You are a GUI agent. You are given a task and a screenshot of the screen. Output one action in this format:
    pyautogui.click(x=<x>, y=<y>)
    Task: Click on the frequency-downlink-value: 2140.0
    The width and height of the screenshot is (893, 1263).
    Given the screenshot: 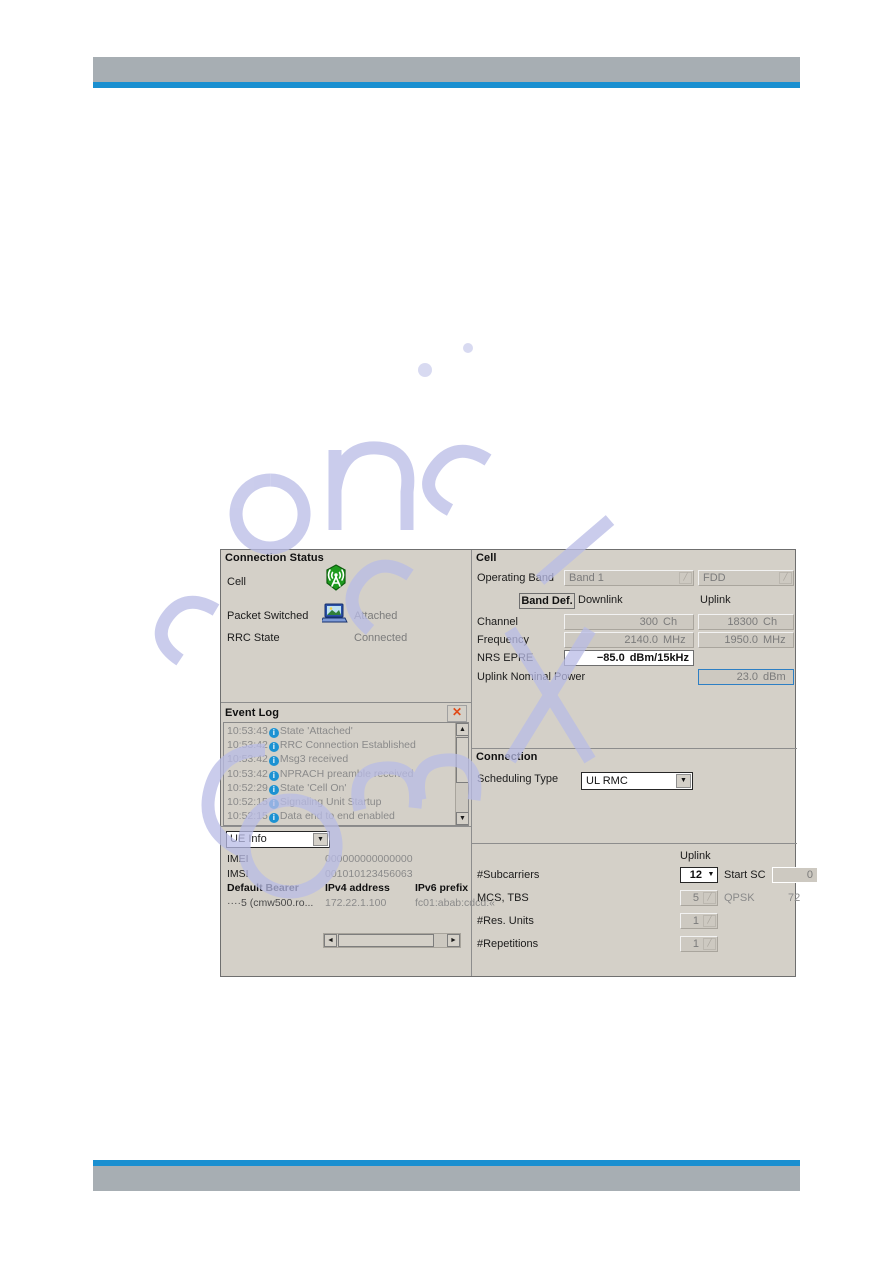 What is the action you would take?
    pyautogui.click(x=641, y=640)
    